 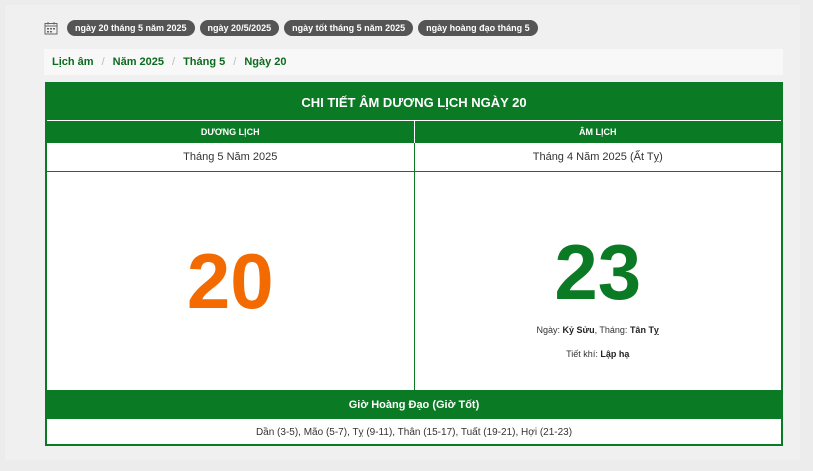 What do you see at coordinates (138, 62) in the screenshot?
I see `breadcrumb-year: Năm 2025` at bounding box center [138, 62].